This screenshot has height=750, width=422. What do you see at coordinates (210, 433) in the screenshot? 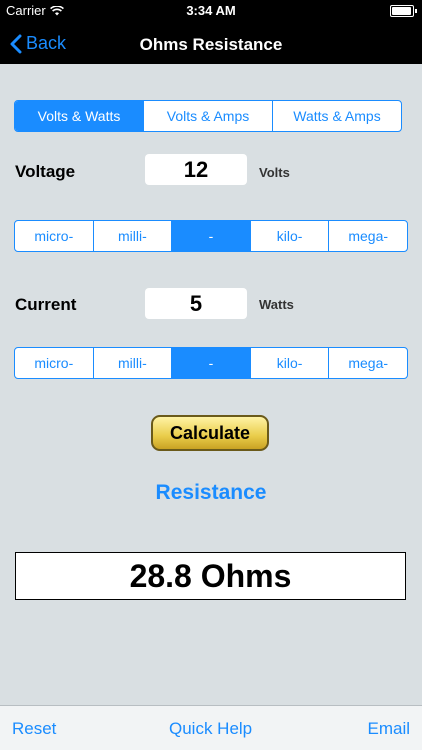
I see `calculate-button: Calculate` at bounding box center [210, 433].